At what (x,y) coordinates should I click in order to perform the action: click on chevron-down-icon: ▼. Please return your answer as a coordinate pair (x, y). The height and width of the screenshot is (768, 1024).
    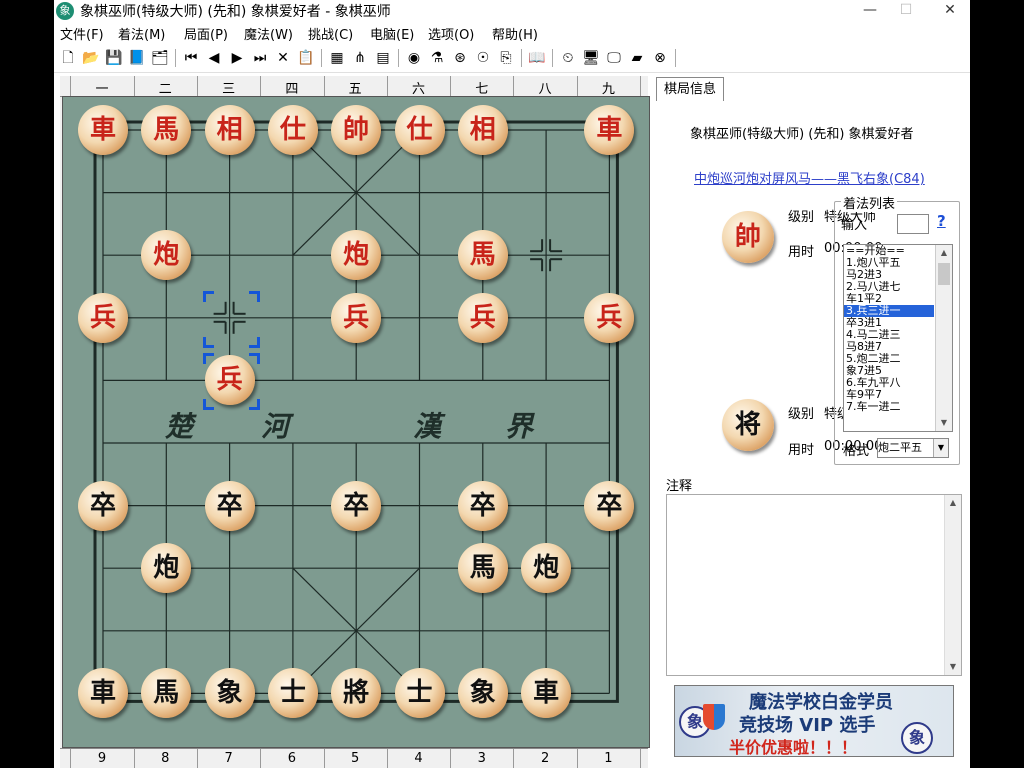
    Looking at the image, I should click on (940, 448).